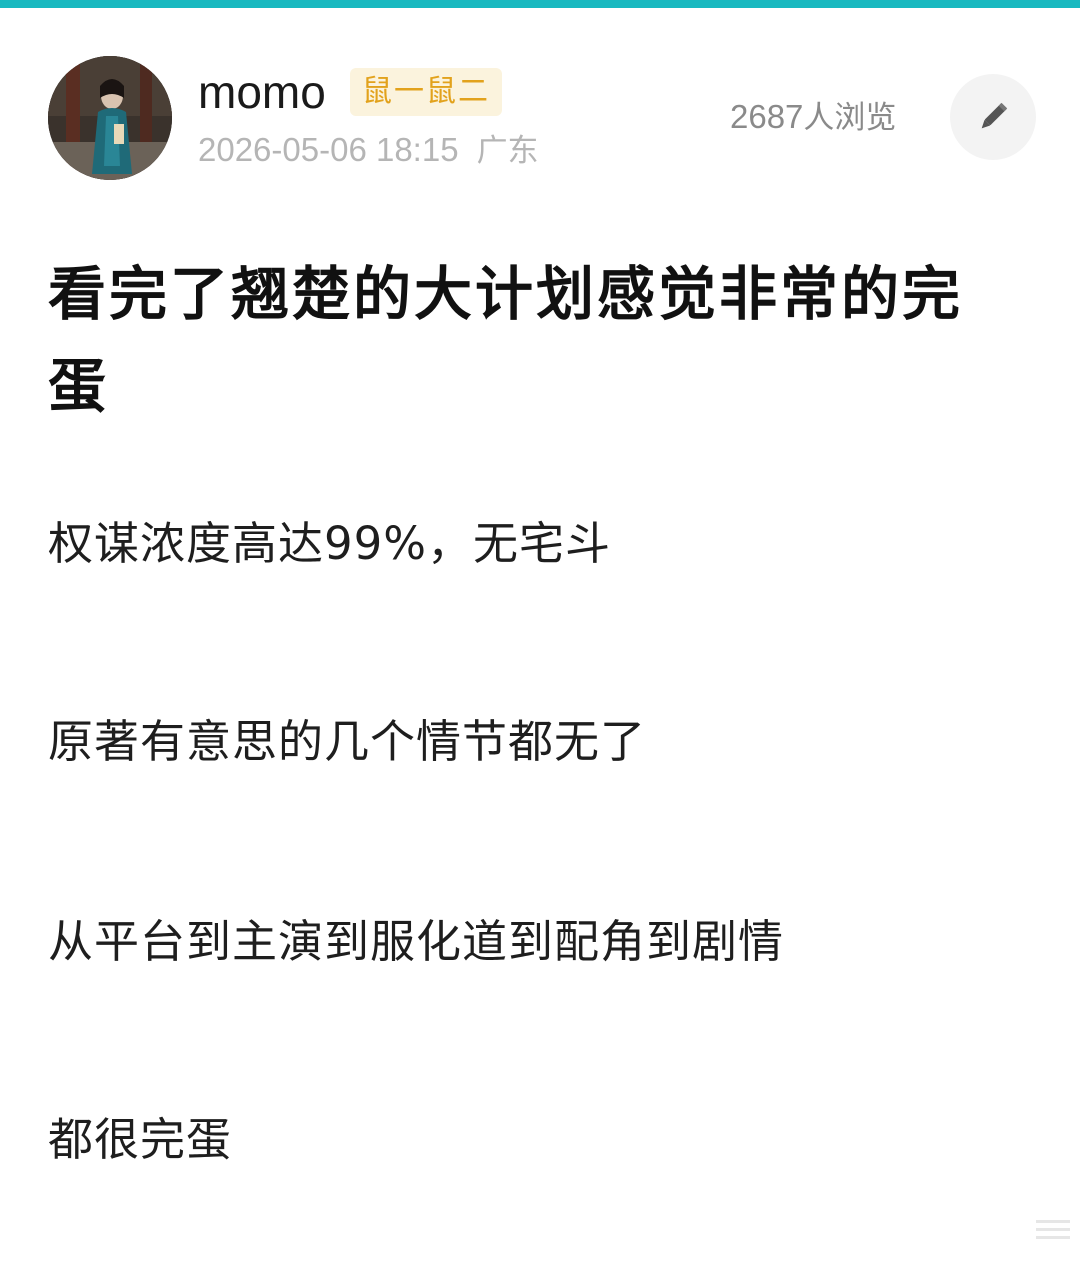 The height and width of the screenshot is (1261, 1080). I want to click on view-count: 2687人浏览, so click(813, 117).